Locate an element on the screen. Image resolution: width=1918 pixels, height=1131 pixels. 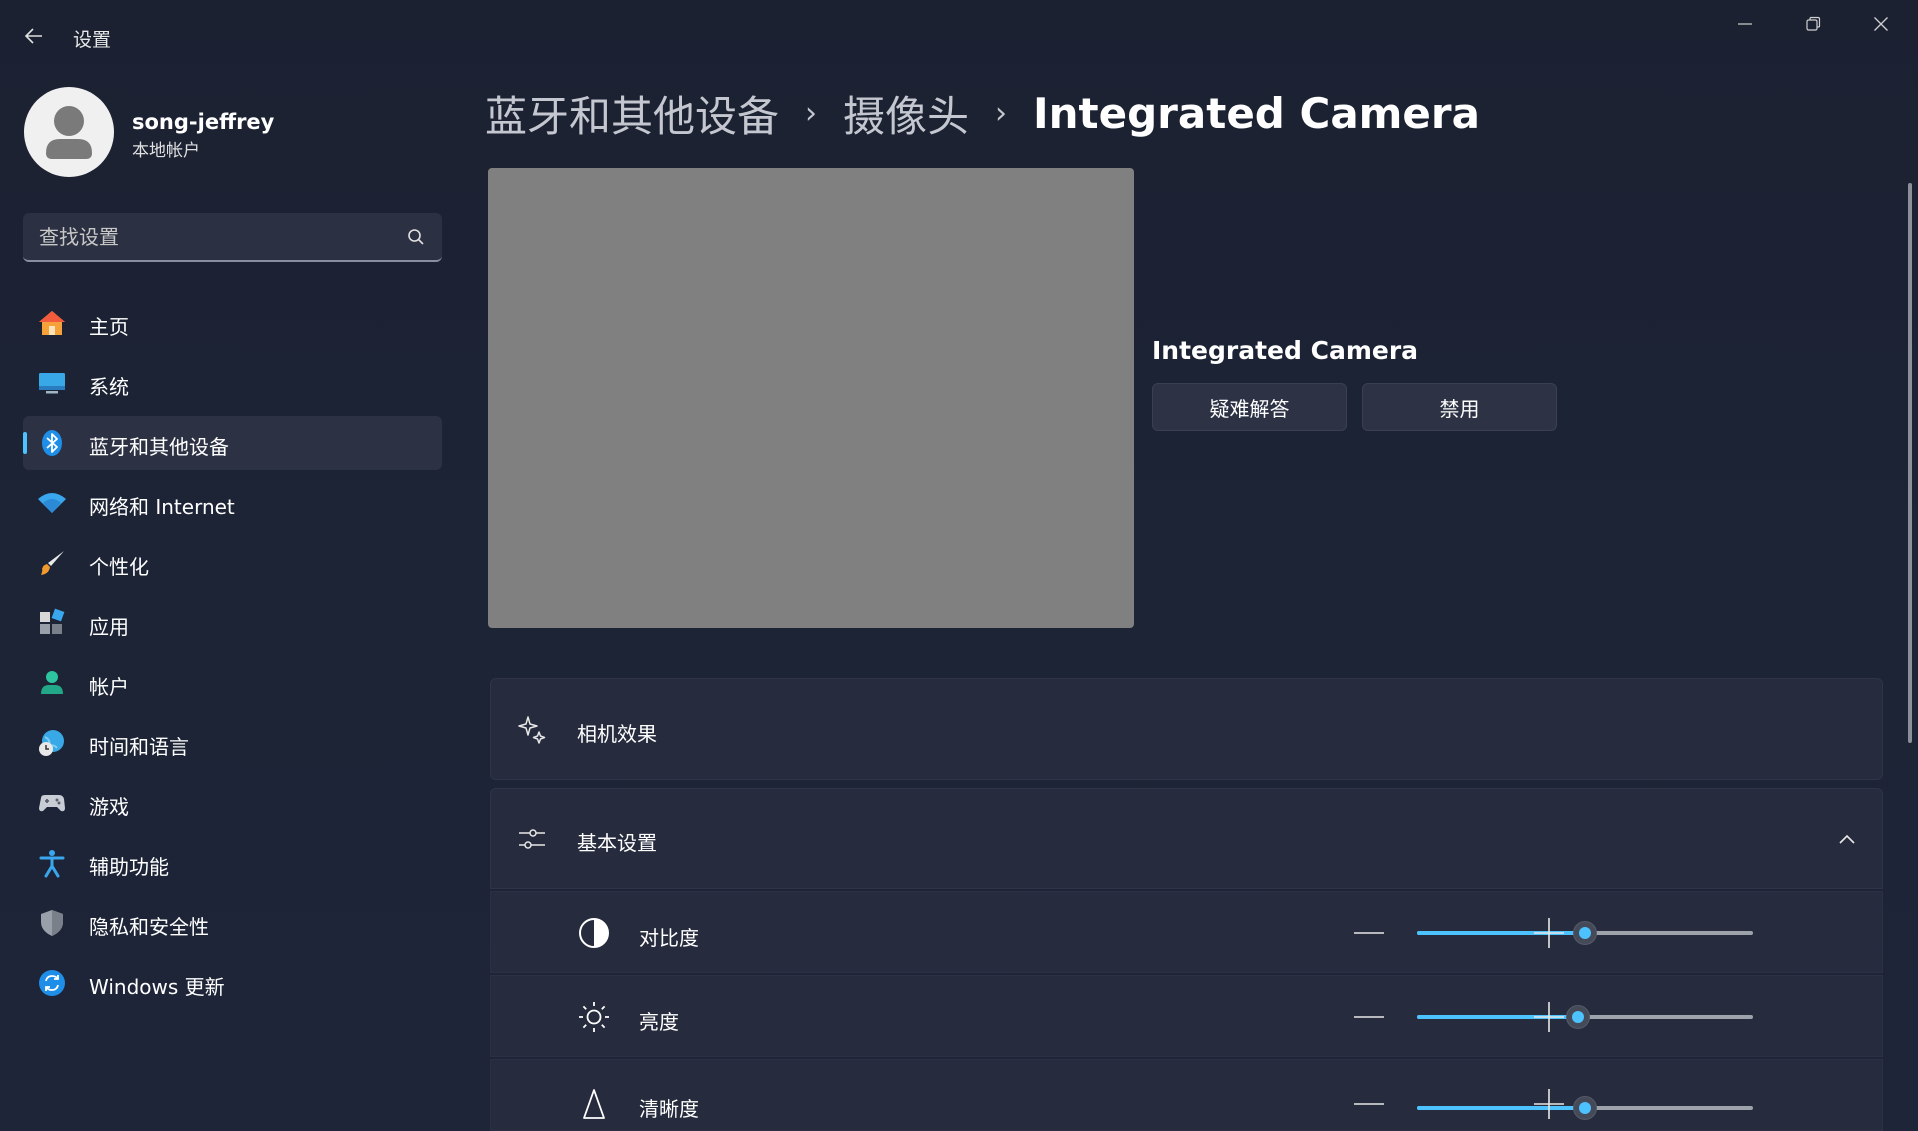
brightness-increase-button is located at coordinates (1549, 1017).